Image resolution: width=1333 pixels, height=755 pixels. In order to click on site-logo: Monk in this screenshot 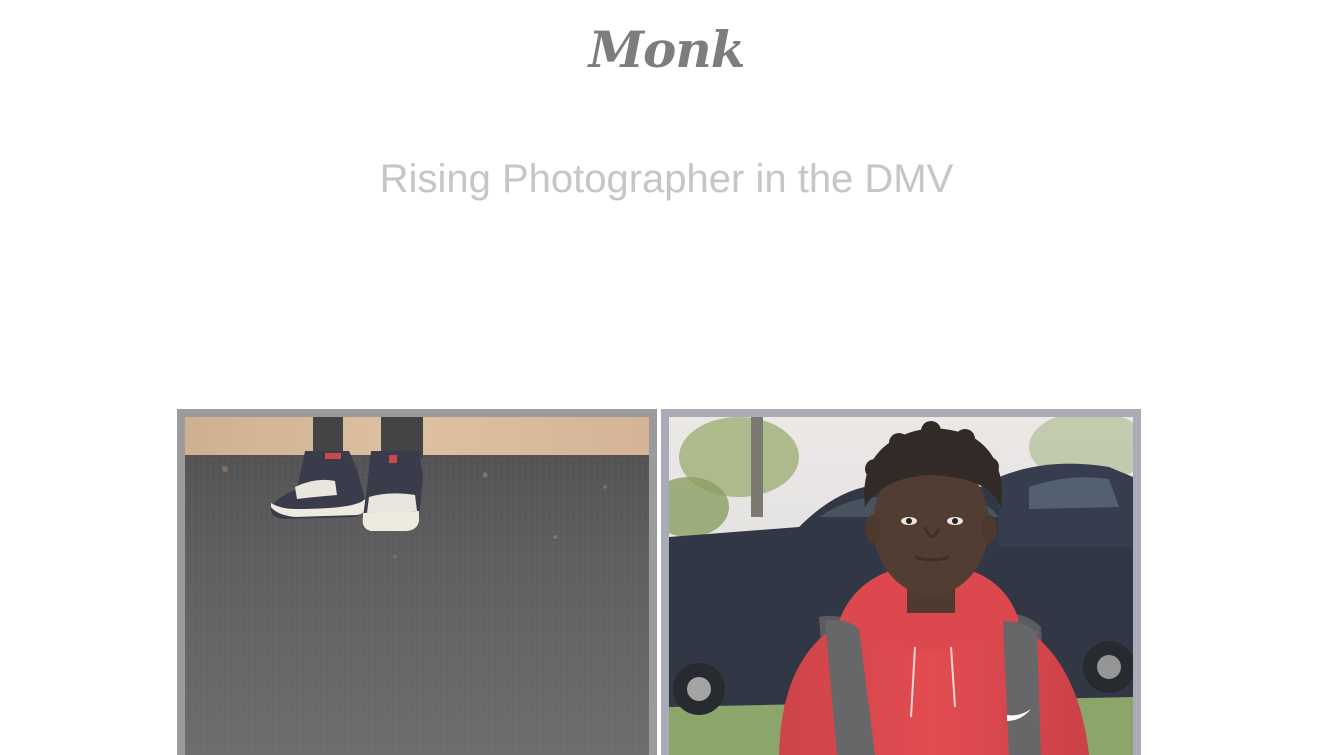, I will do `click(666, 50)`.